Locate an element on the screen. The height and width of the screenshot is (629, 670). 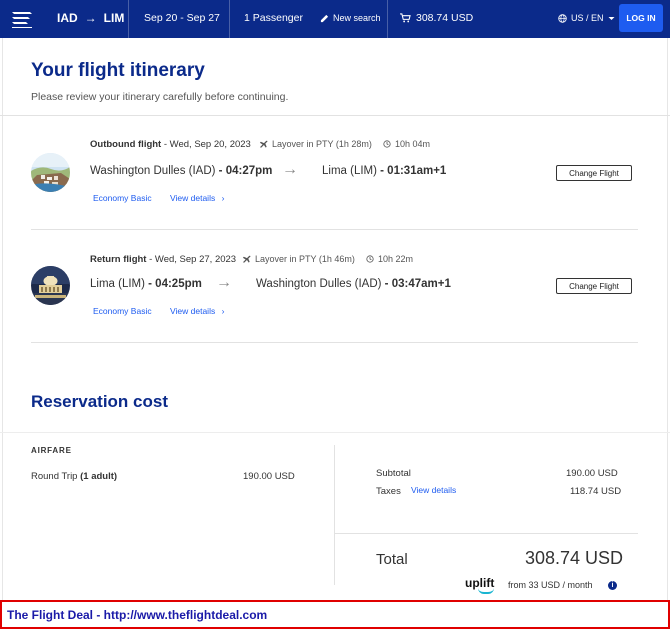
pencil-icon is located at coordinates (324, 18).